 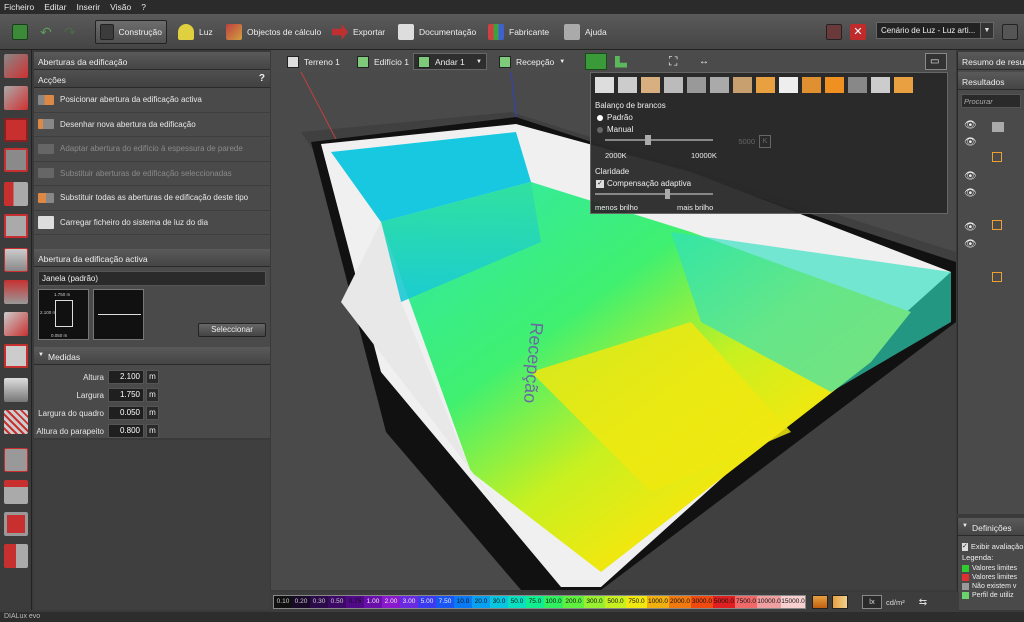 I want to click on show-evaluation-checkbox: ✓ Exibir avaliação, so click(x=991, y=543).